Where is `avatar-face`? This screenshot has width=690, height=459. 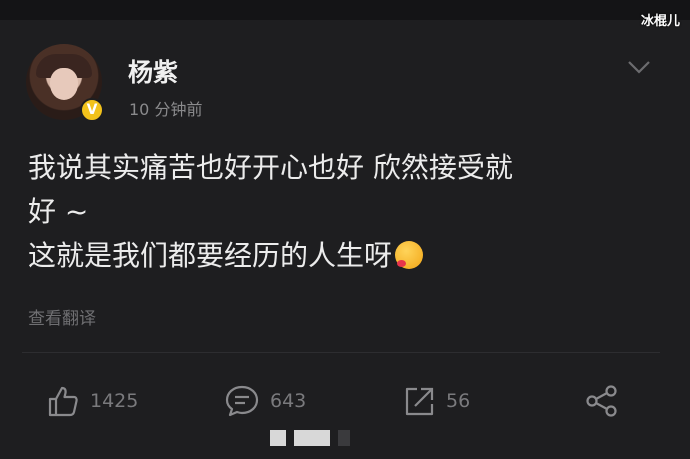 avatar-face is located at coordinates (64, 84).